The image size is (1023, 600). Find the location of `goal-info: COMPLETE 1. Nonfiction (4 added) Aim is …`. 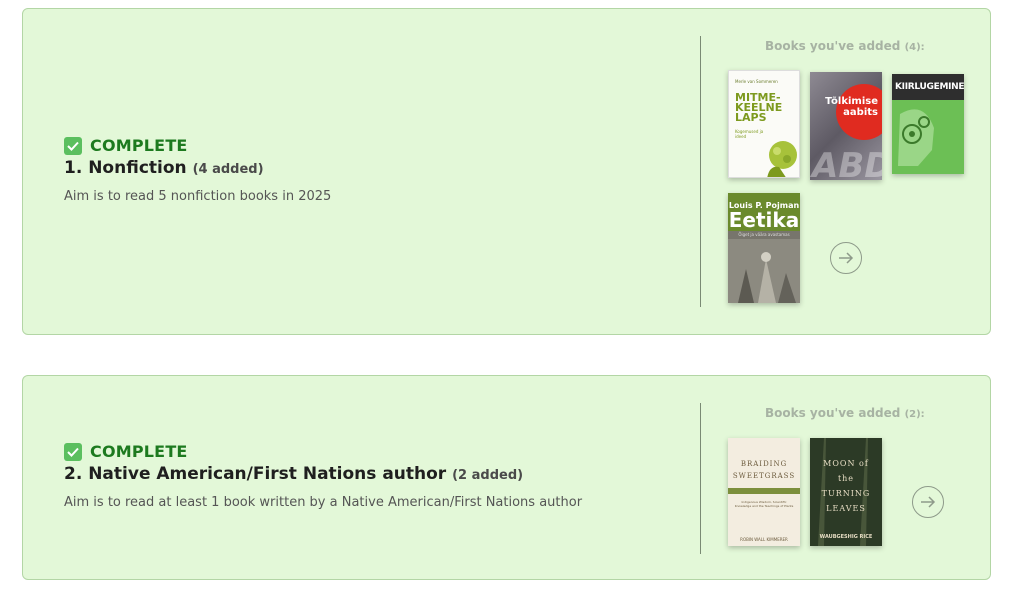

goal-info: COMPLETE 1. Nonfiction (4 added) Aim is … is located at coordinates (197, 170).